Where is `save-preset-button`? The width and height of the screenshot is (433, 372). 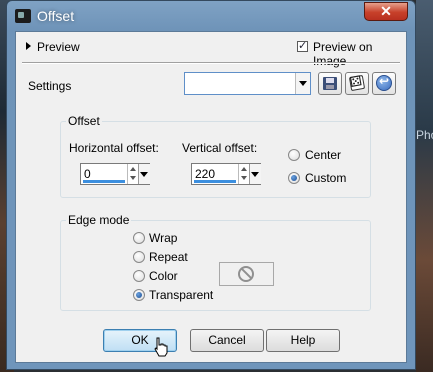
save-preset-button is located at coordinates (330, 83).